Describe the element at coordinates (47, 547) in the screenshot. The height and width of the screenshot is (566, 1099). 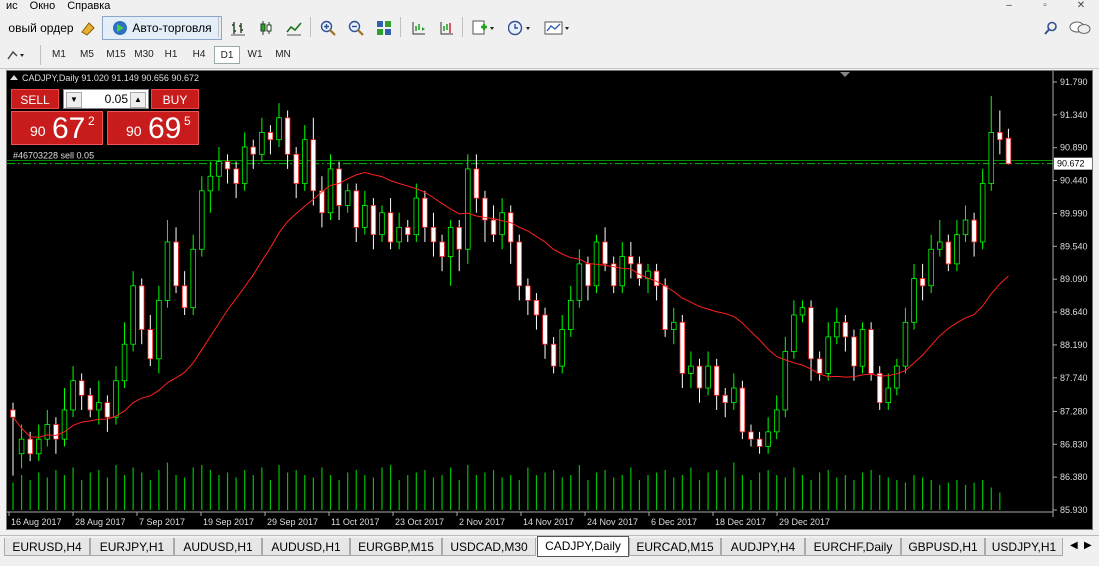
I see `tab-eurusd-h4: EURUSD,H4` at that location.